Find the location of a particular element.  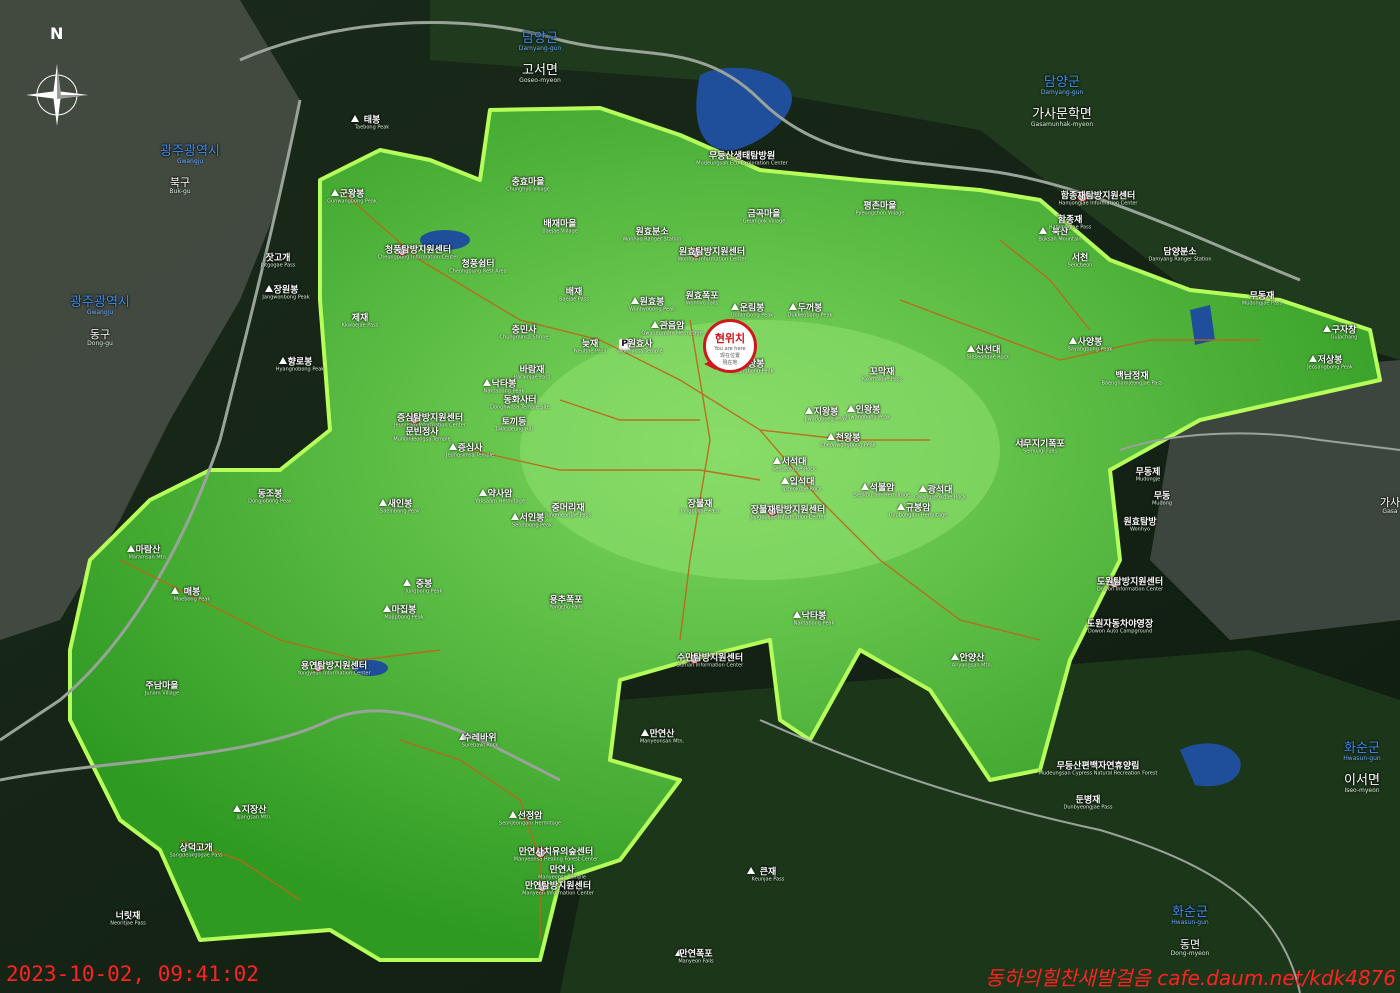

place-label: 원효탐방 Wonhyo is located at coordinates (1139, 526).